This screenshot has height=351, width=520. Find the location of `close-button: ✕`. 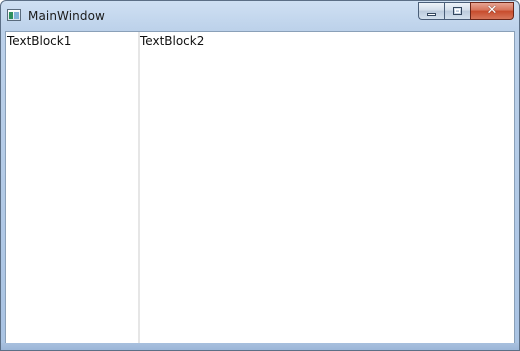

close-button: ✕ is located at coordinates (492, 11).